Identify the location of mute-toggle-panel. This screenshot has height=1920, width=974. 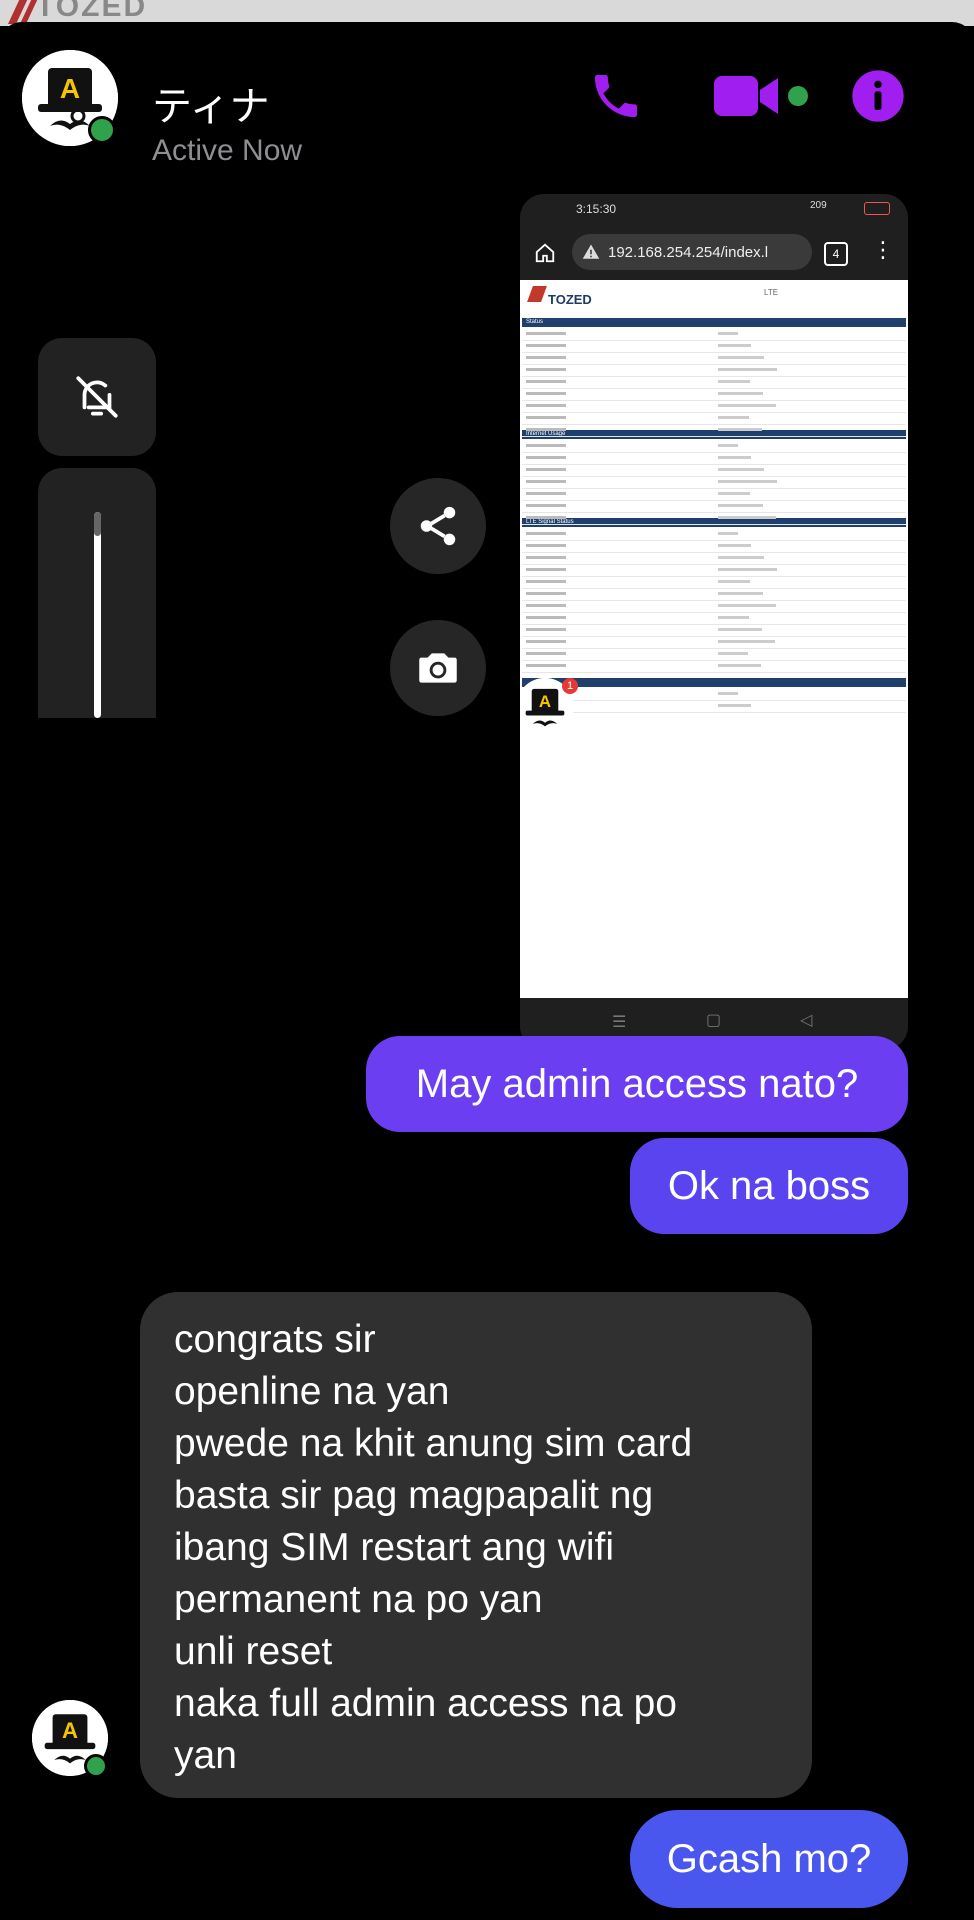
(97, 397).